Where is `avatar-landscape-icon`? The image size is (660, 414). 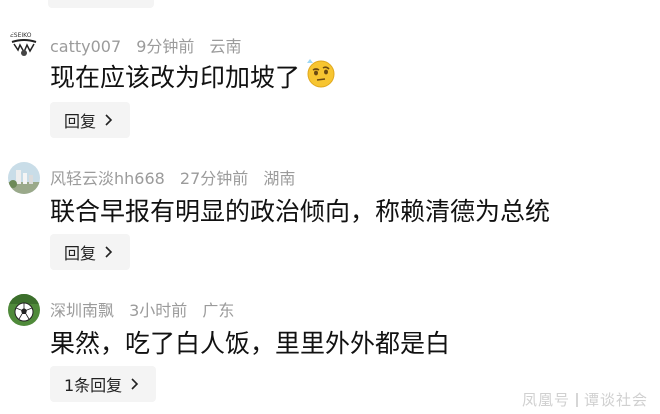 avatar-landscape-icon is located at coordinates (24, 178).